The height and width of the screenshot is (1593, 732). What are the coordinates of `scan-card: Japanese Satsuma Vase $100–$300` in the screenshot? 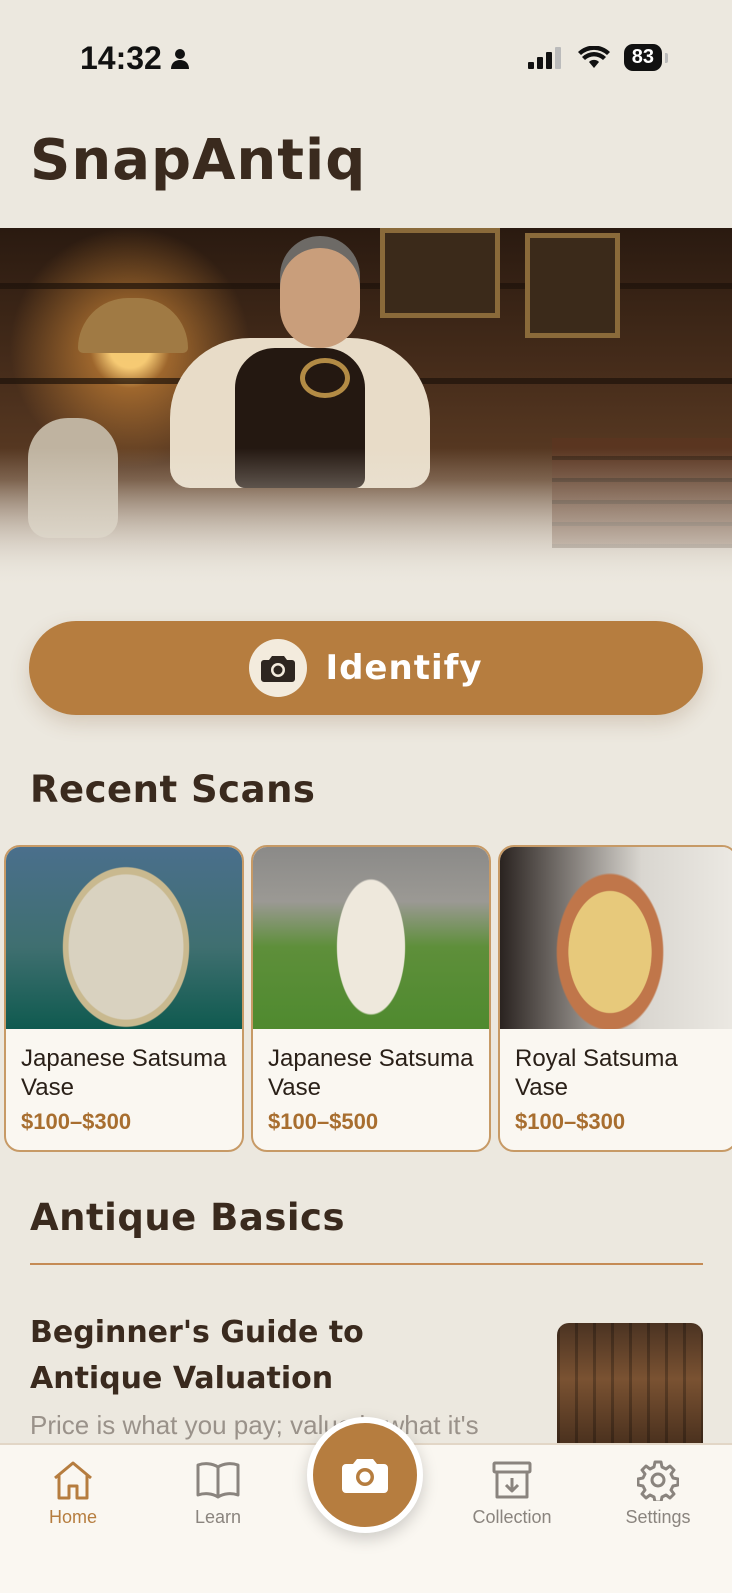 It's located at (124, 998).